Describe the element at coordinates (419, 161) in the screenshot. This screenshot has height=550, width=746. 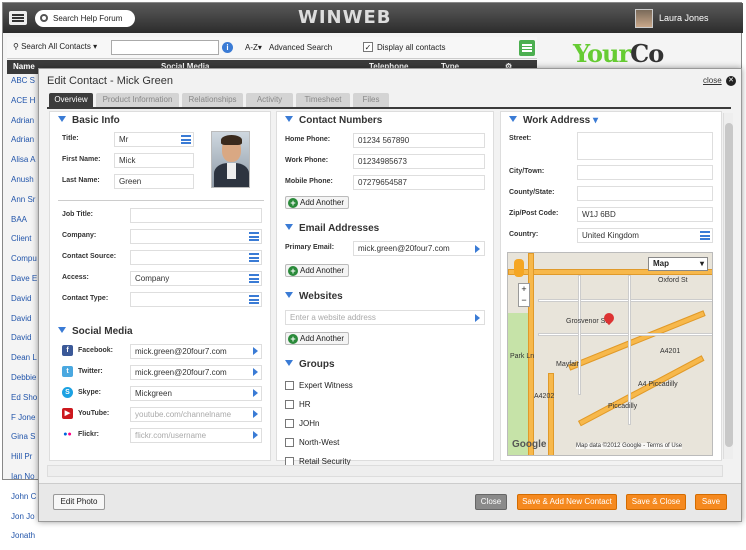
I see `work-phone-field: 01234985673` at that location.